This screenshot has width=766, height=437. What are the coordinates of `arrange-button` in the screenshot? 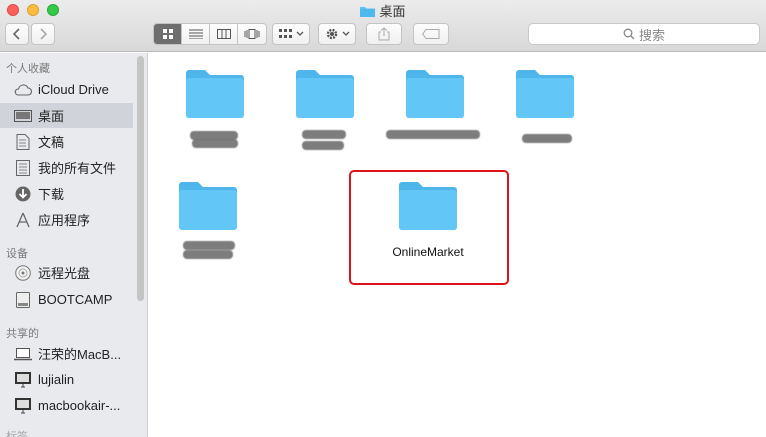 It's located at (291, 34).